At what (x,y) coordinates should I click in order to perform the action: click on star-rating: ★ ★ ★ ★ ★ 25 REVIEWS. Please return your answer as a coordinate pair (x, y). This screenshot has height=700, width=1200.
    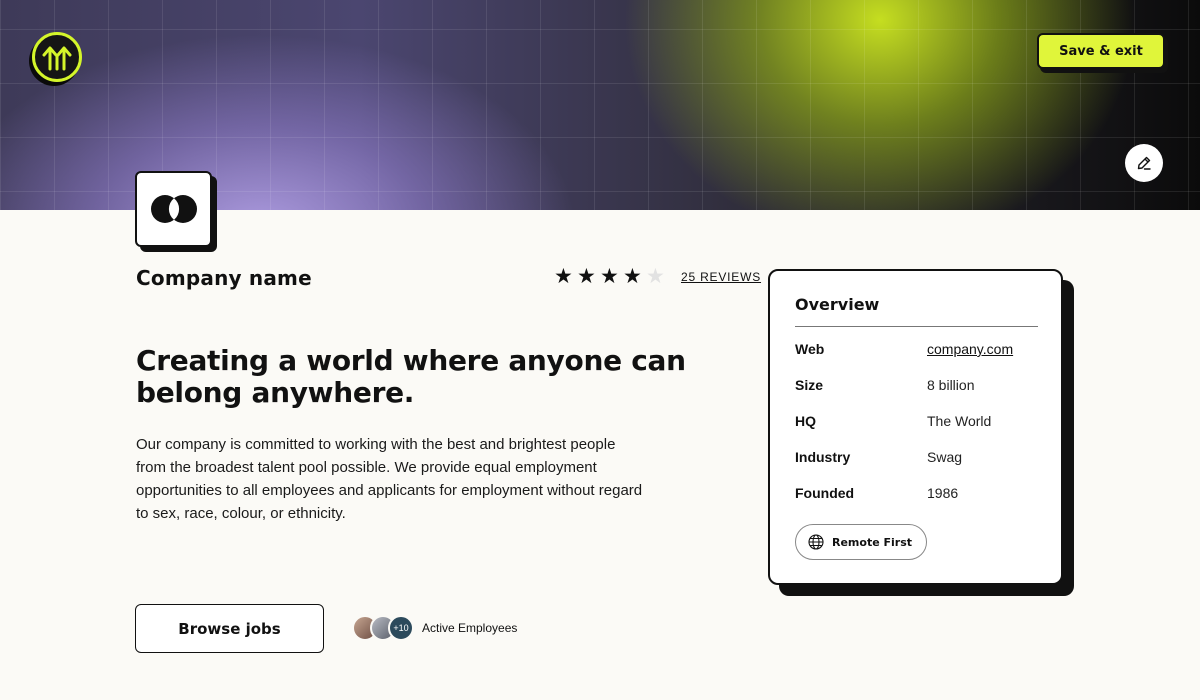
    Looking at the image, I should click on (657, 277).